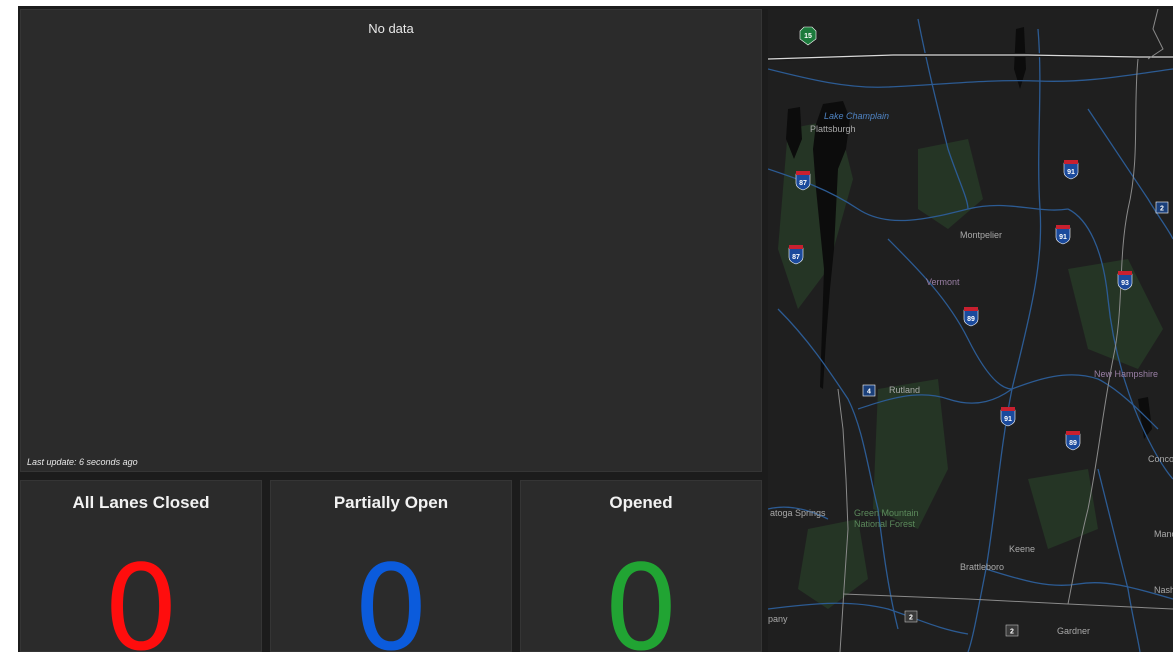  I want to click on indicator-all-lanes-closed: All Lanes Closed 0, so click(141, 566).